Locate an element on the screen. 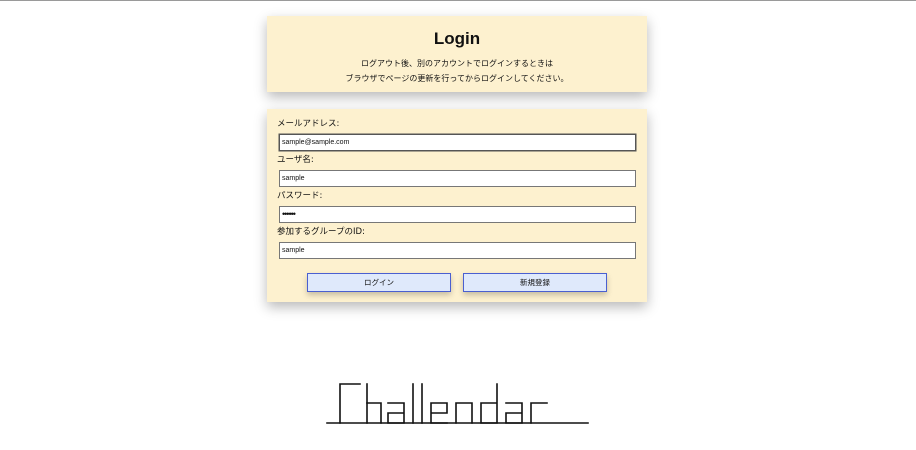 The image size is (916, 450). password-label: パスワード: is located at coordinates (300, 196).